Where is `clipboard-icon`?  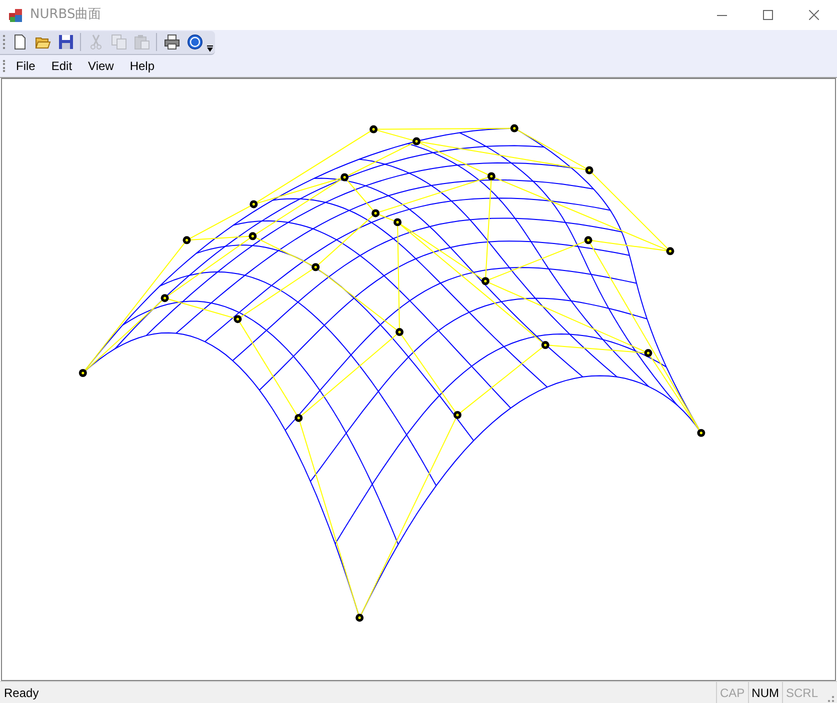 clipboard-icon is located at coordinates (142, 42).